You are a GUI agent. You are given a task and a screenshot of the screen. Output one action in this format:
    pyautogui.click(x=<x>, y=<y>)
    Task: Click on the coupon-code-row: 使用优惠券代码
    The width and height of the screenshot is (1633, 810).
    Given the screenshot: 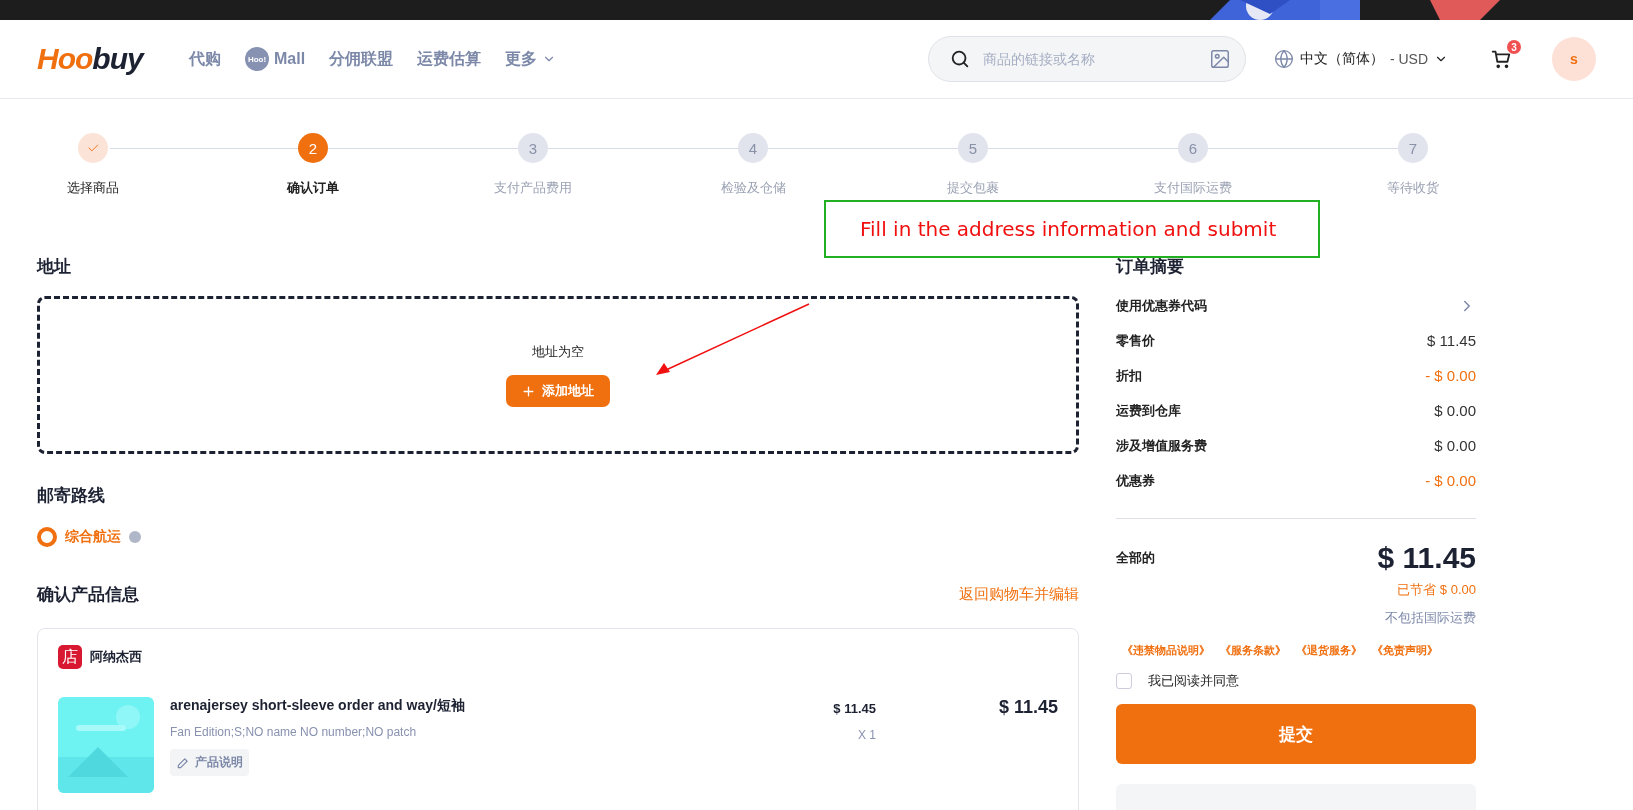 What is the action you would take?
    pyautogui.click(x=1296, y=305)
    